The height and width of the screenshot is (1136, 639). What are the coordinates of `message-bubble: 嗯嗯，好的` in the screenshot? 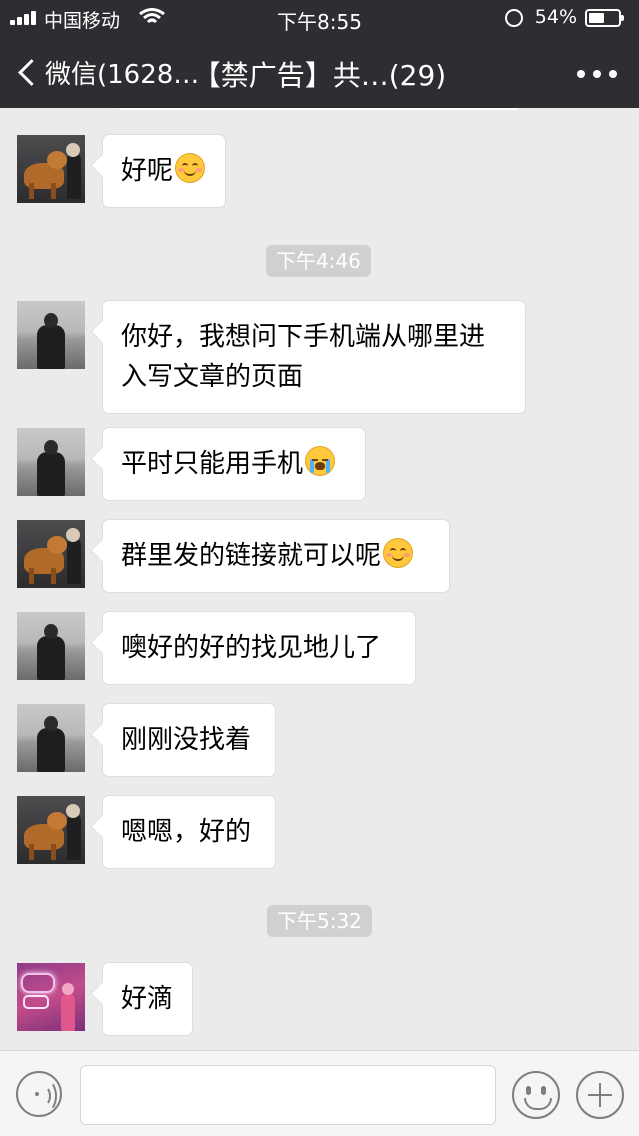 It's located at (189, 832).